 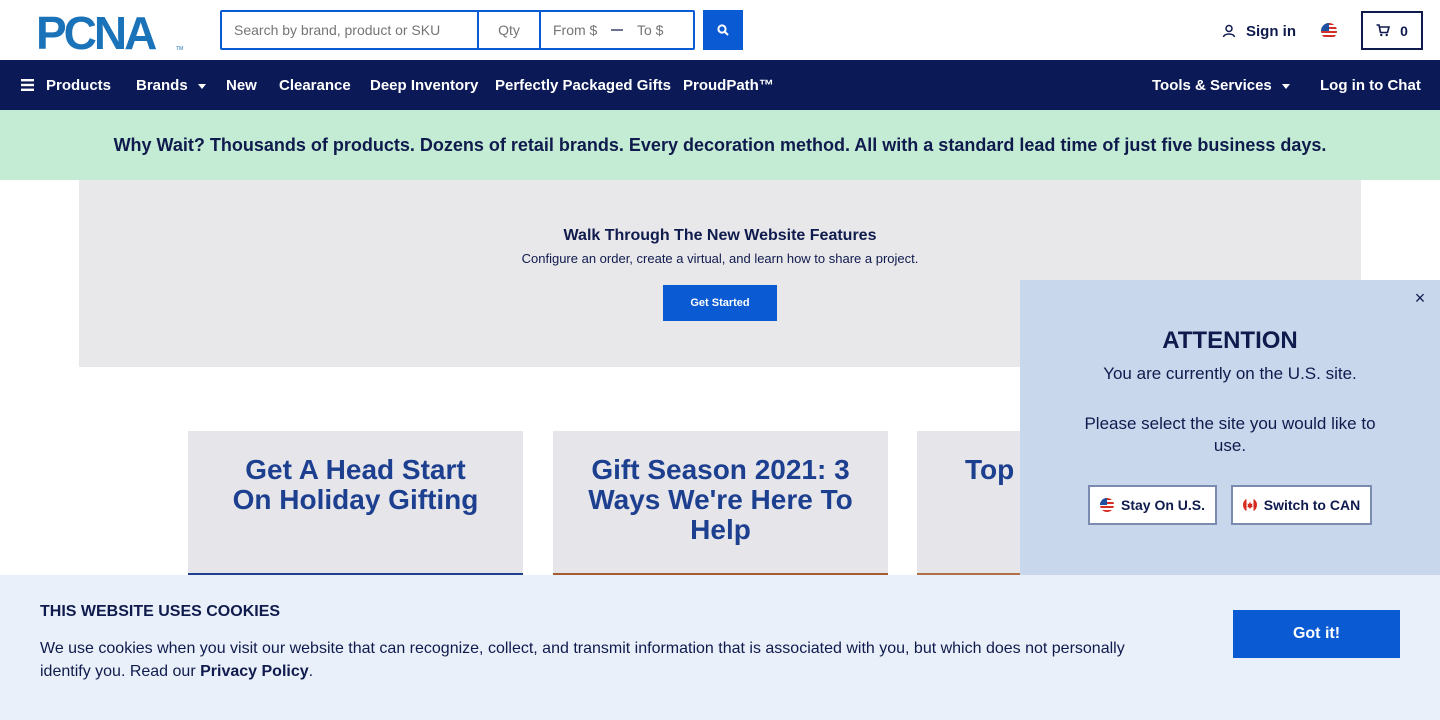 I want to click on svg-text: TM, so click(x=179, y=49).